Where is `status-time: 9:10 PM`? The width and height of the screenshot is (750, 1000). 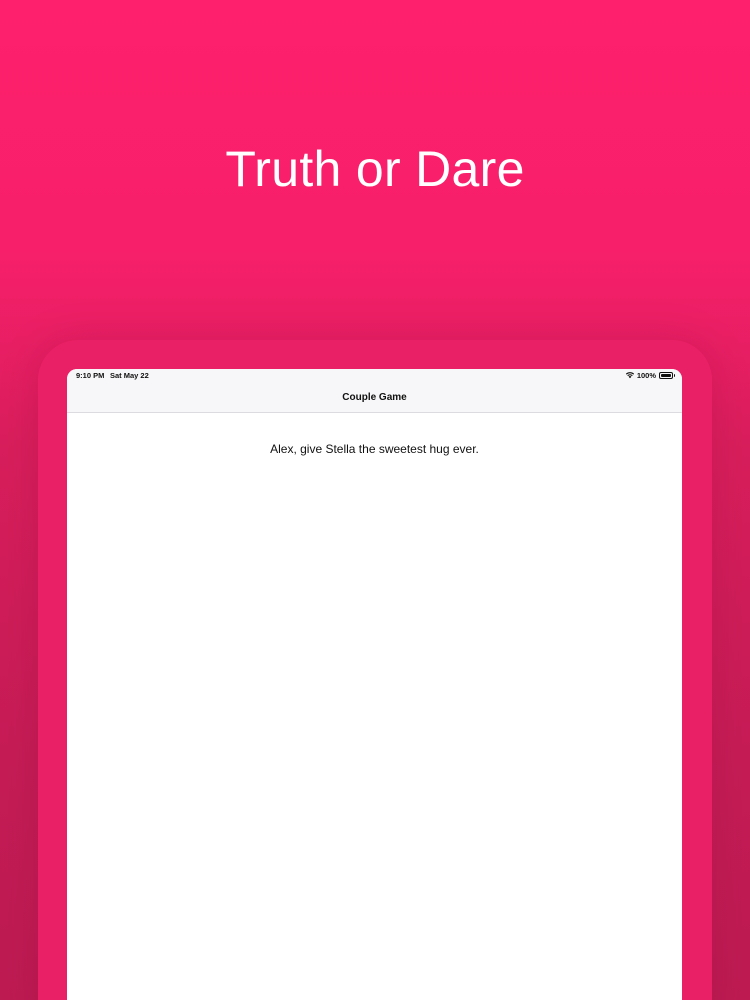 status-time: 9:10 PM is located at coordinates (90, 375).